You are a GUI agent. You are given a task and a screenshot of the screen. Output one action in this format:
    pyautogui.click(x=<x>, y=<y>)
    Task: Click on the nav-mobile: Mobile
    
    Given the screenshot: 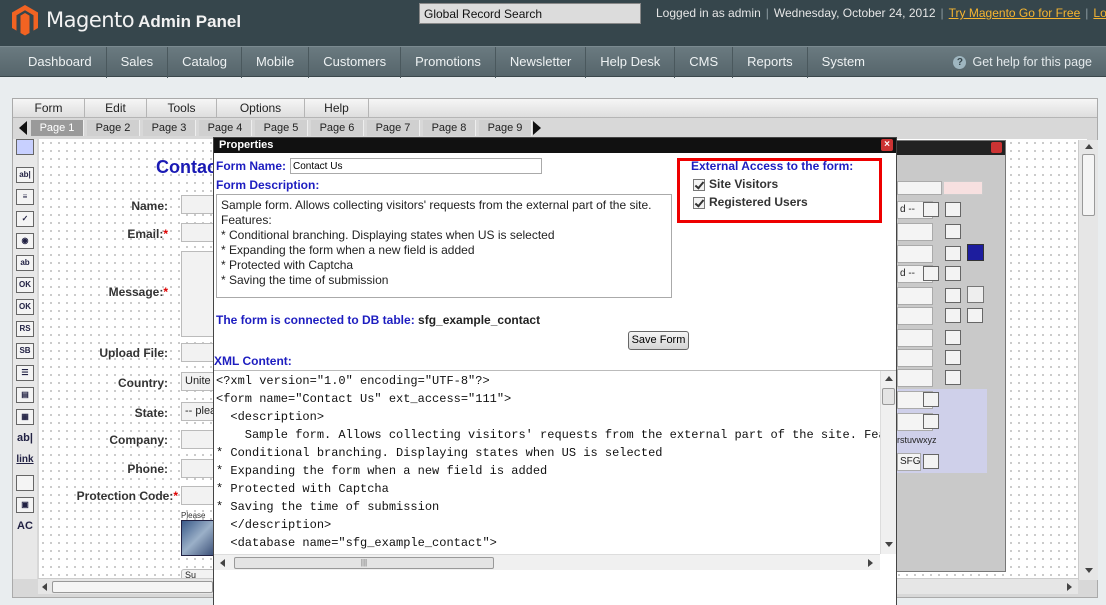 What is the action you would take?
    pyautogui.click(x=276, y=62)
    